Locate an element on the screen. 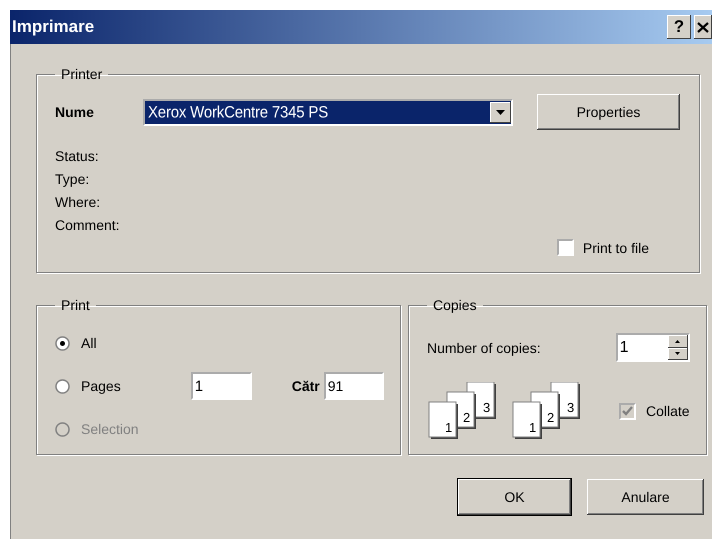  radio-label: Pages is located at coordinates (101, 386).